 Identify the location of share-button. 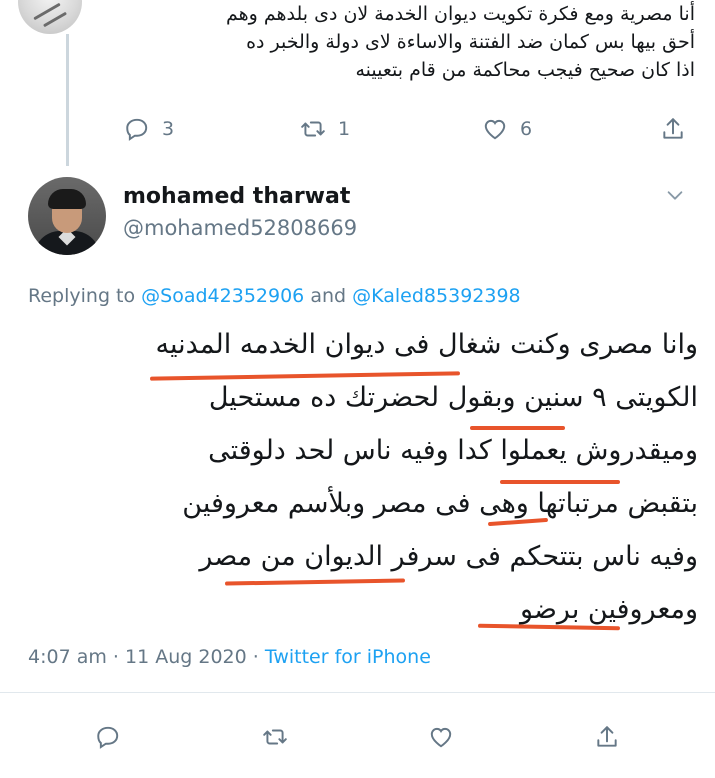
(607, 737).